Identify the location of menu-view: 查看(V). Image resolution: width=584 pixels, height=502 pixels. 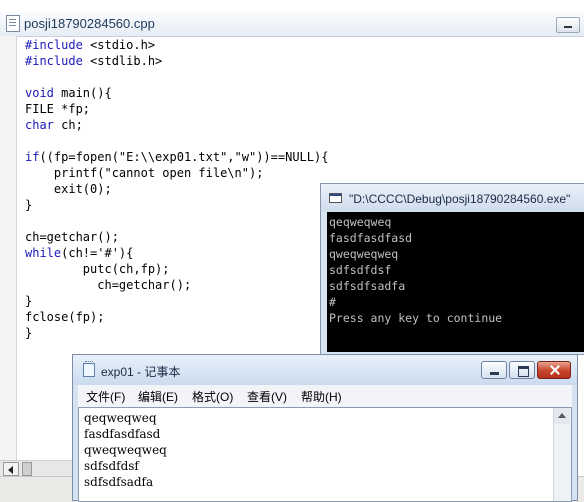
(267, 396).